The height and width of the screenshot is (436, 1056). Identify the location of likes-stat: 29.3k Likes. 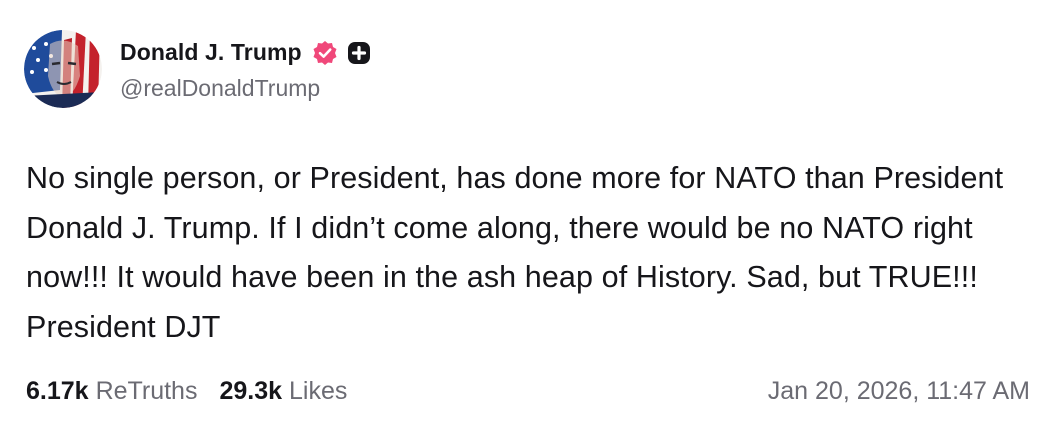
(283, 391).